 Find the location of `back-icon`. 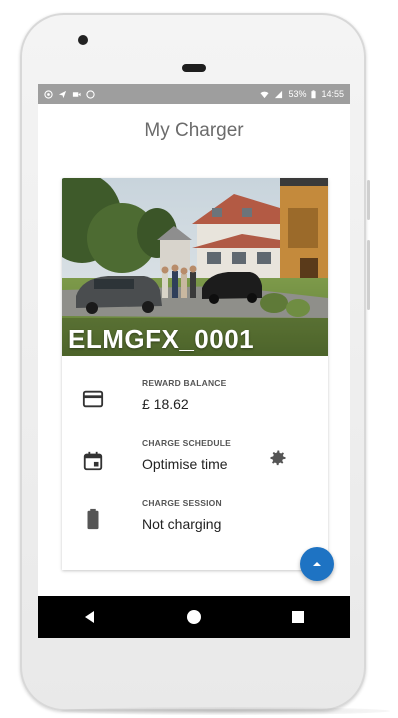

back-icon is located at coordinates (89, 617).